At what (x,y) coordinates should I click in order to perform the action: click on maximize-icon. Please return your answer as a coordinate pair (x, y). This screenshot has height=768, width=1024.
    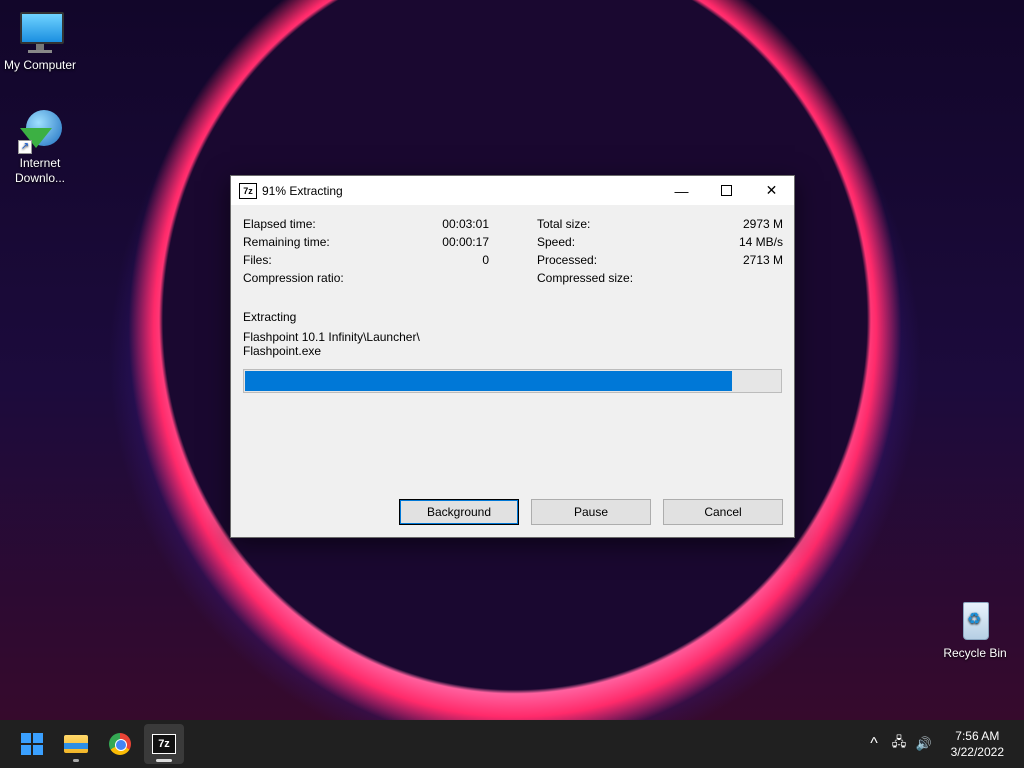
    Looking at the image, I should click on (726, 190).